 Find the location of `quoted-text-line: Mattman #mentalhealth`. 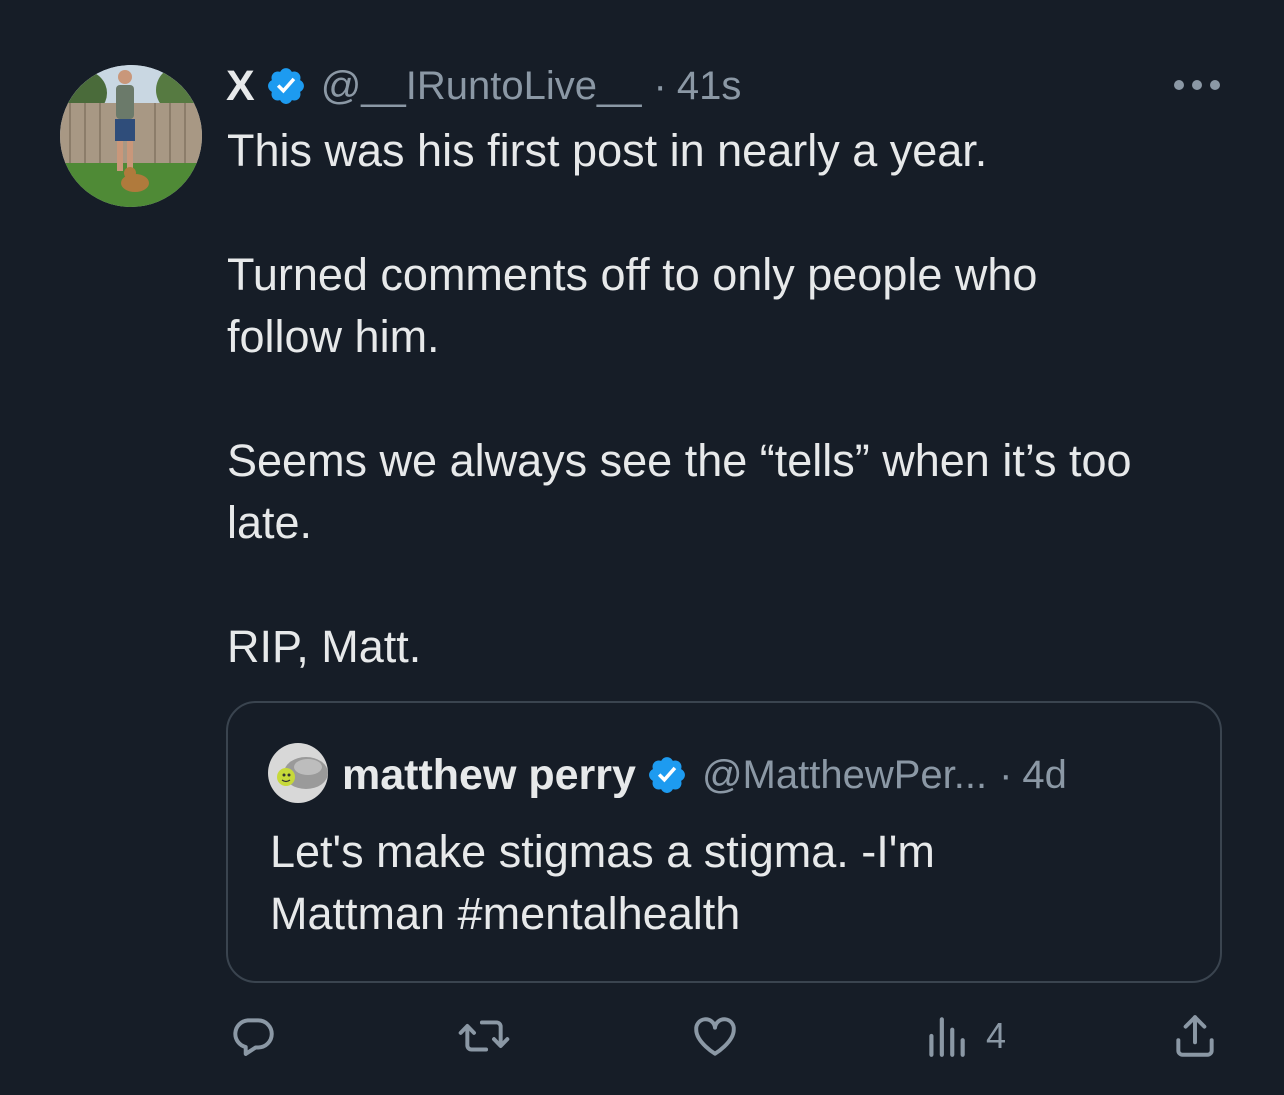

quoted-text-line: Mattman #mentalhealth is located at coordinates (505, 913).